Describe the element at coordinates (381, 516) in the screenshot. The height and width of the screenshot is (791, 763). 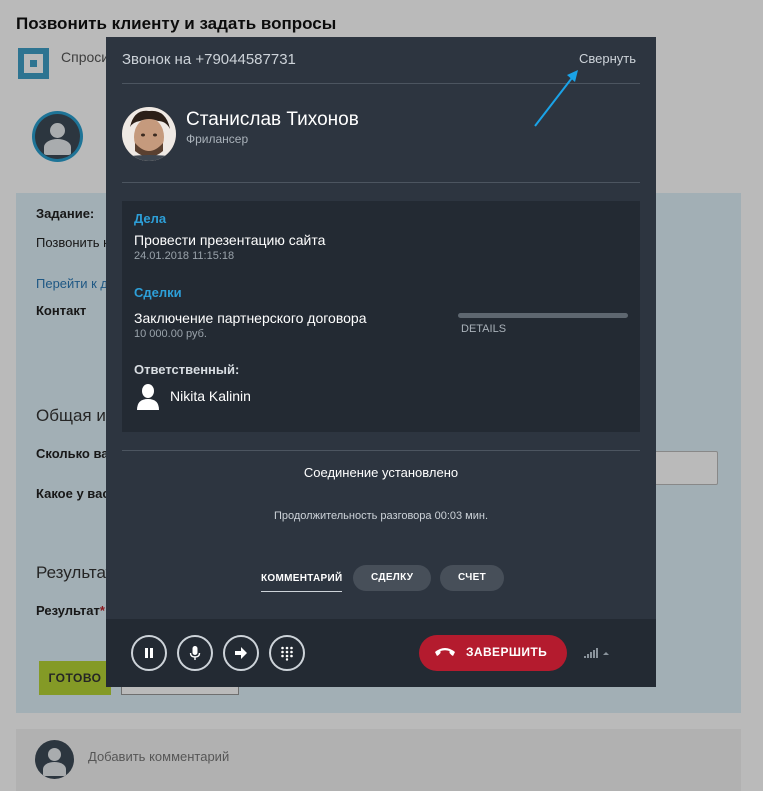
I see `call-duration: Продолжительность разговора 00:03 мин.` at that location.